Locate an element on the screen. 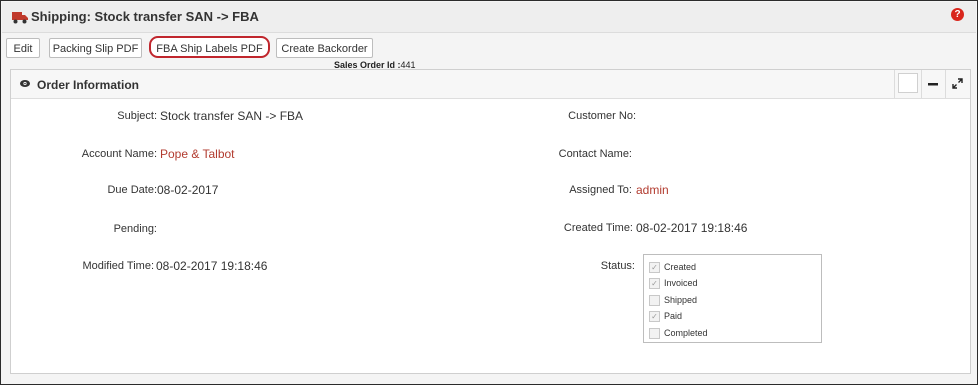 The image size is (978, 385). subject-label: Subject: is located at coordinates (137, 116).